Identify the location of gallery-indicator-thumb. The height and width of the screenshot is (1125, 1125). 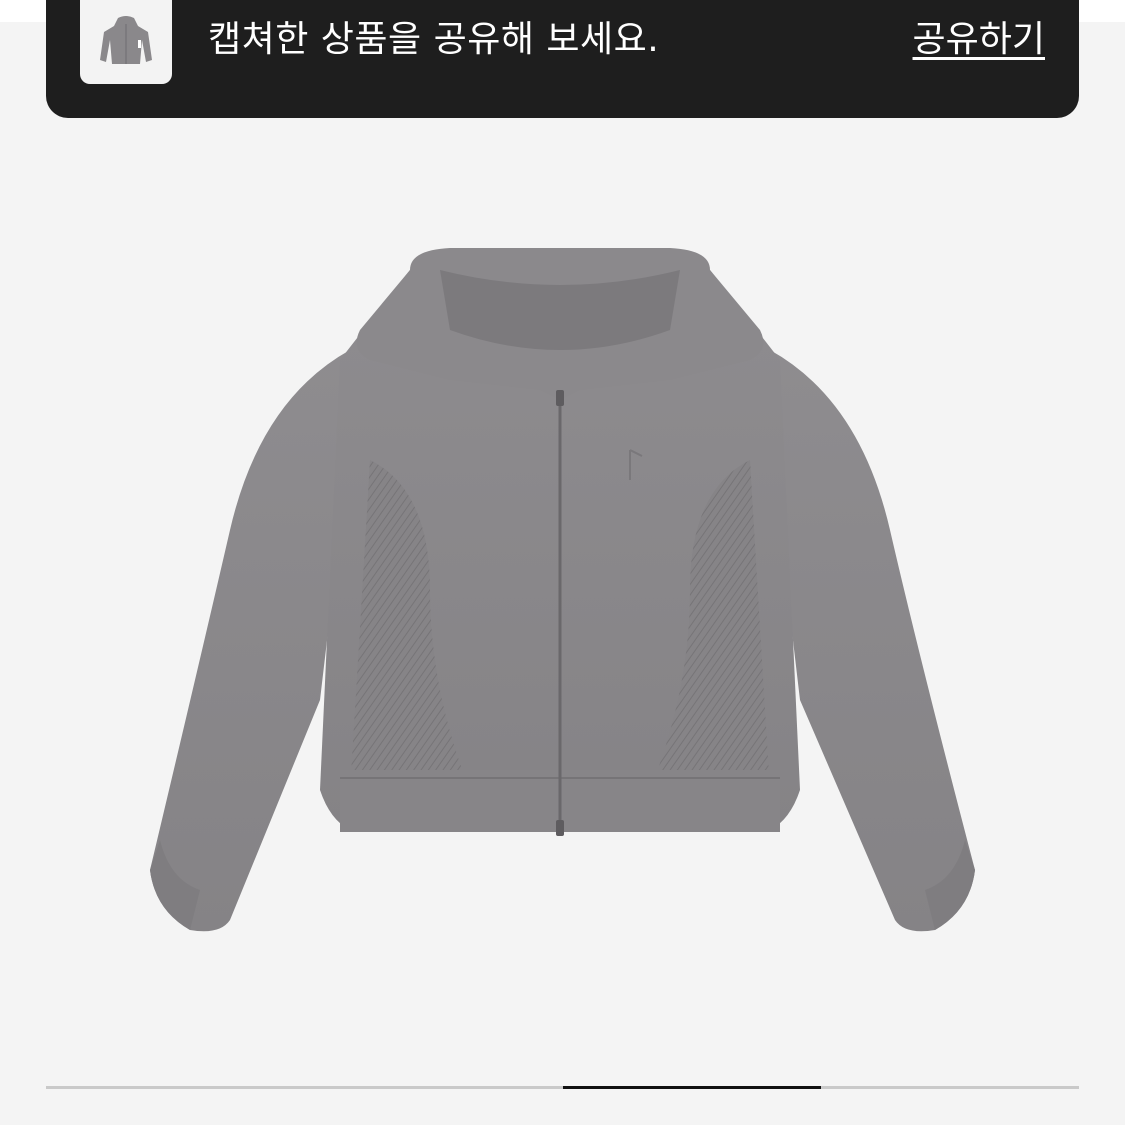
(691, 1087).